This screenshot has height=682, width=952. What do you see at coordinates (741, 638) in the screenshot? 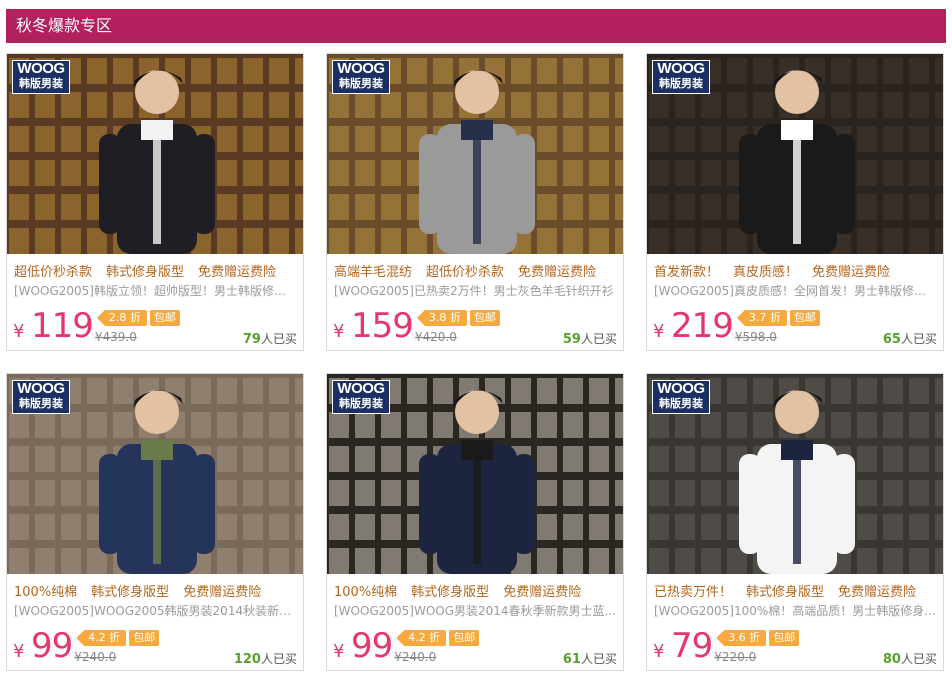
I see `discount-badge: 3.6 折` at bounding box center [741, 638].